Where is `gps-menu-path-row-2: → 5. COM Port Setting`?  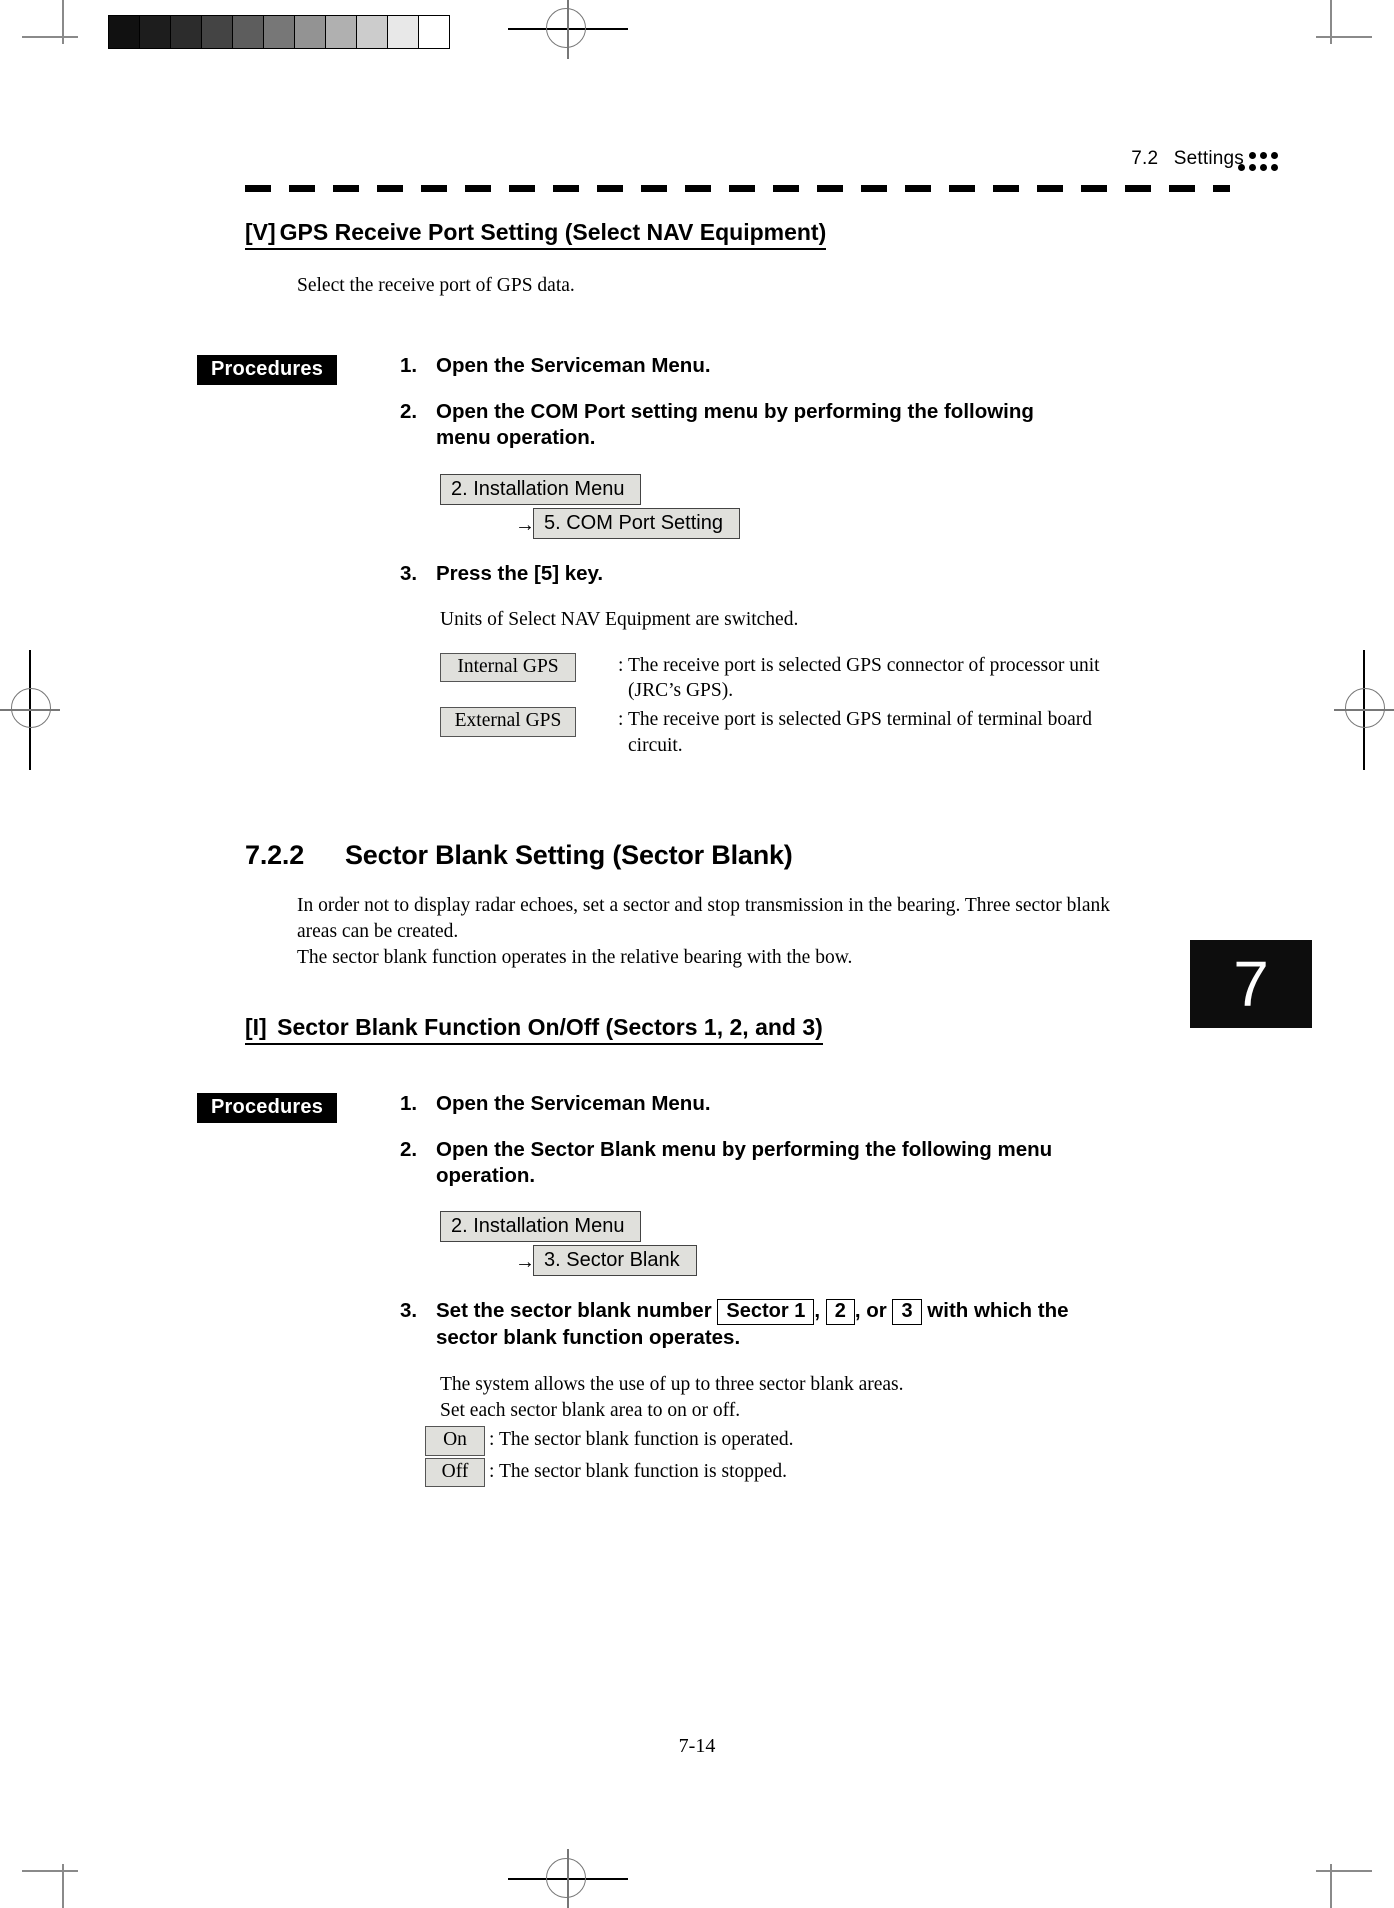
gps-menu-path-row-2: → 5. COM Port Setting is located at coordinates (880, 523).